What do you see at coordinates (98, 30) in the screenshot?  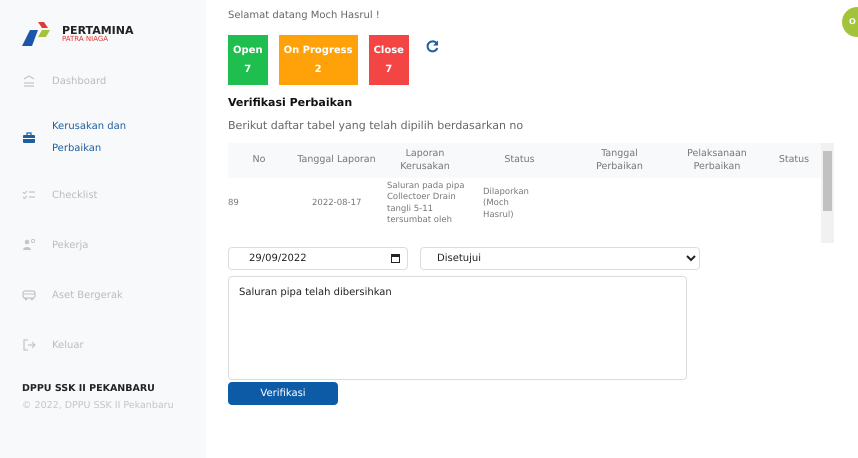 I see `brand-name: PERTAMINA` at bounding box center [98, 30].